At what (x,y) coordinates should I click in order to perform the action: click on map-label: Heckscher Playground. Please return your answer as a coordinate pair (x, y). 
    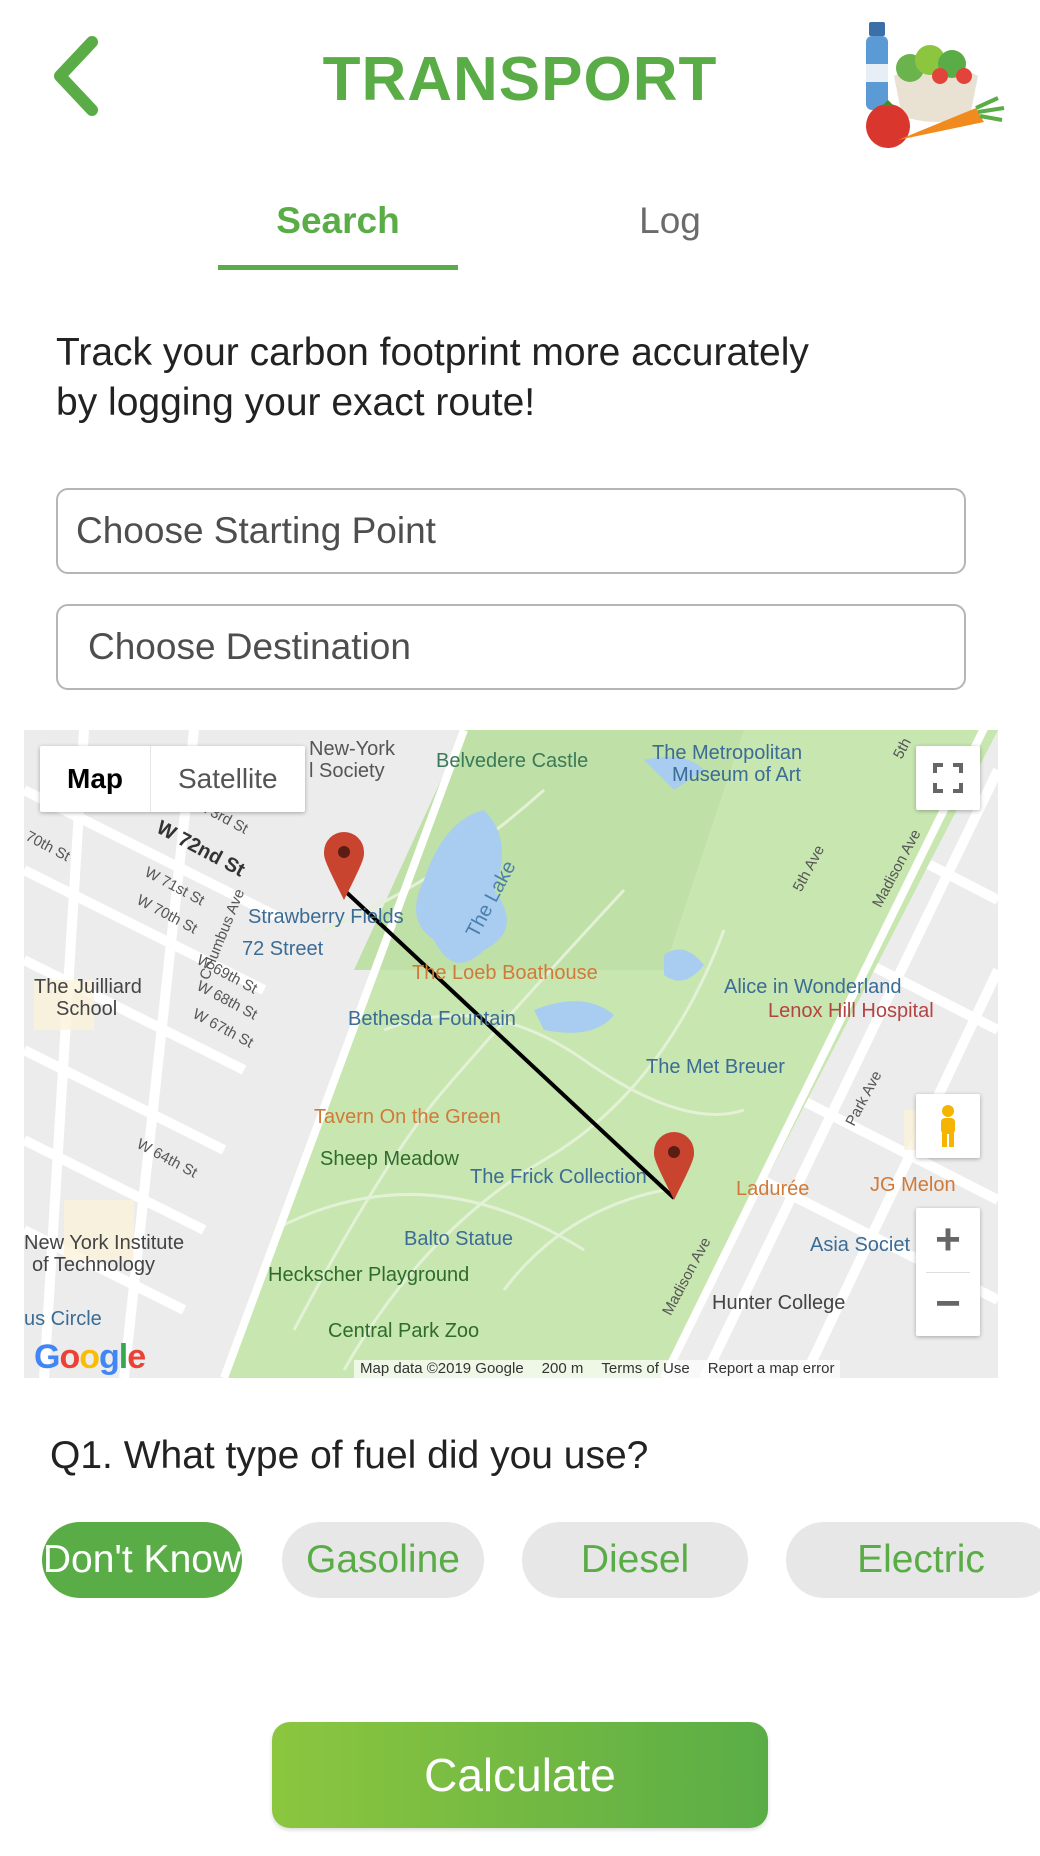
    Looking at the image, I should click on (369, 1275).